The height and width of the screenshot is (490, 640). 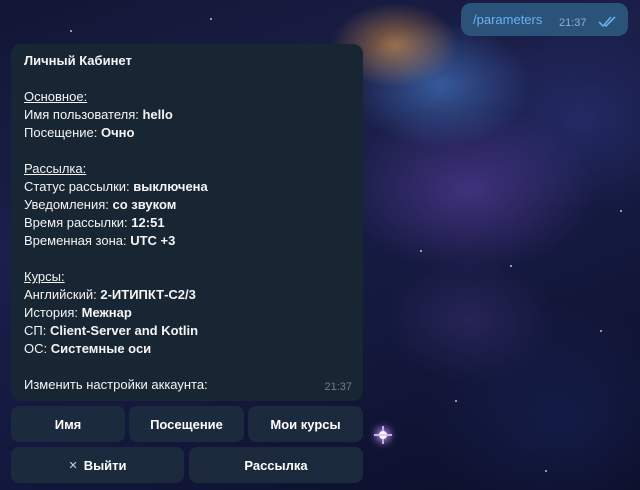 I want to click on info-value: Client-Server and Kotlin, so click(x=124, y=330).